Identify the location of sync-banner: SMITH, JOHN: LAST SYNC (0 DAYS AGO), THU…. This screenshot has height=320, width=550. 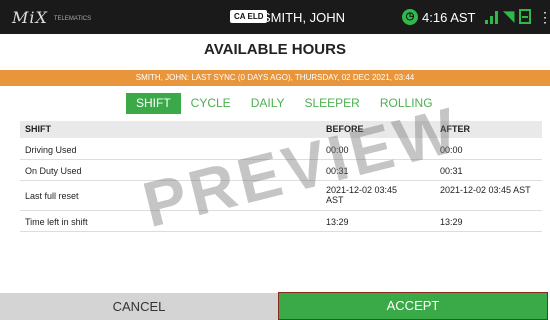
(275, 78).